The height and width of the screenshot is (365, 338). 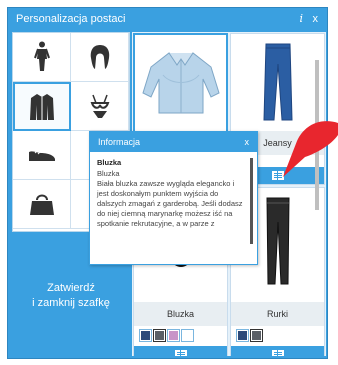 I want to click on popup-subtitle: Bluzka, so click(x=108, y=173).